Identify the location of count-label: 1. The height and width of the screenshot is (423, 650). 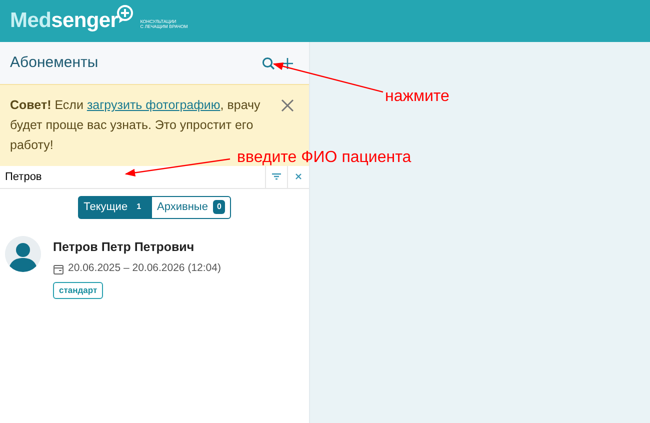
(139, 207).